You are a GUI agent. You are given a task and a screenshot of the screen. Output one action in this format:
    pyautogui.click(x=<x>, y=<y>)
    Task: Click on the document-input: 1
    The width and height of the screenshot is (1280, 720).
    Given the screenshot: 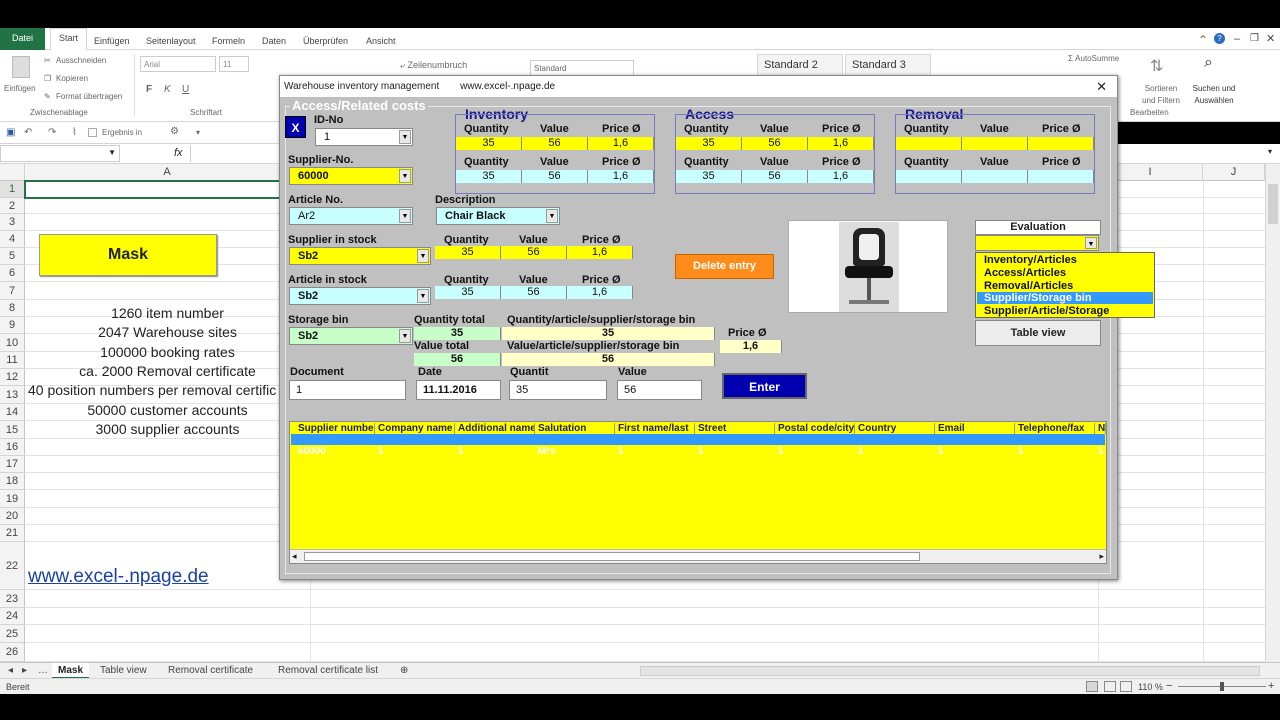 What is the action you would take?
    pyautogui.click(x=347, y=390)
    